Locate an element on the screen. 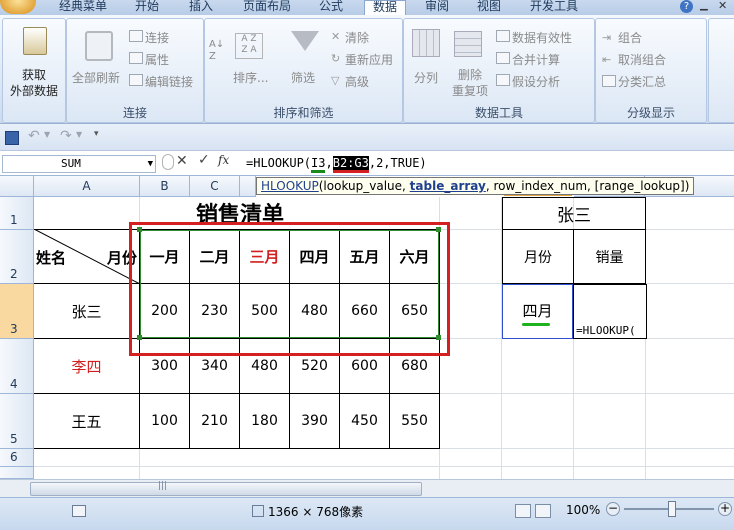 The image size is (734, 530). customize-toolbar-icon: ▾ is located at coordinates (96, 134).